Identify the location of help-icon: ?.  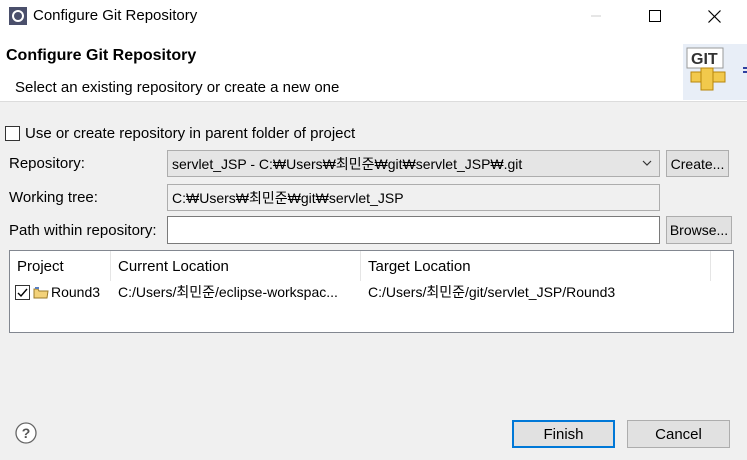
(26, 433).